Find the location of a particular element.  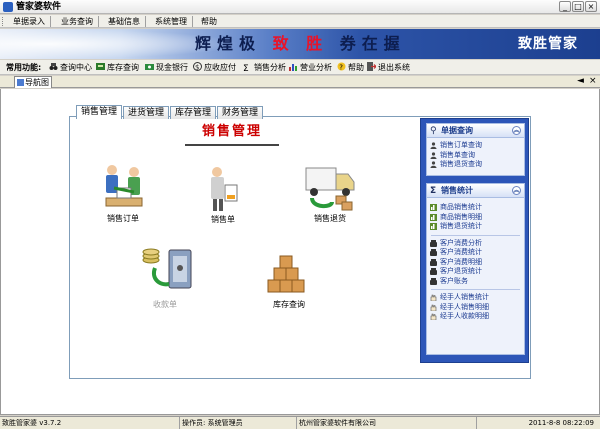

toolbar-exit-button: 退出系统 is located at coordinates (388, 67).